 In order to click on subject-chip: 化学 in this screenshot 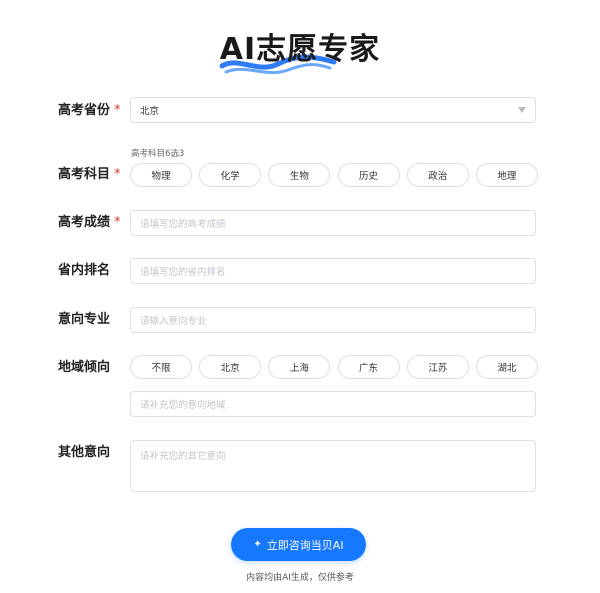, I will do `click(230, 175)`.